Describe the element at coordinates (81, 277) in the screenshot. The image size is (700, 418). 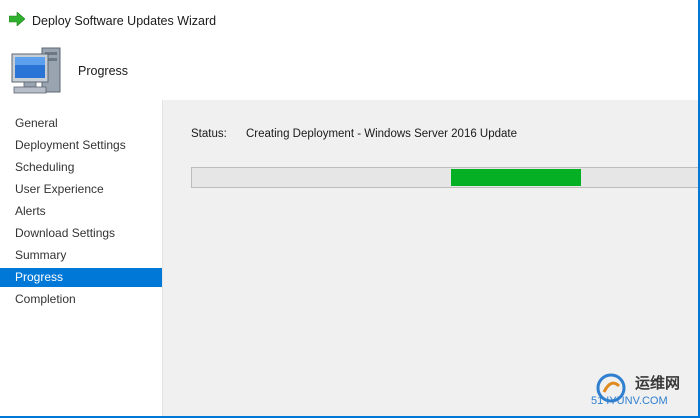
I see `sidebar-item-progress: Progress` at that location.